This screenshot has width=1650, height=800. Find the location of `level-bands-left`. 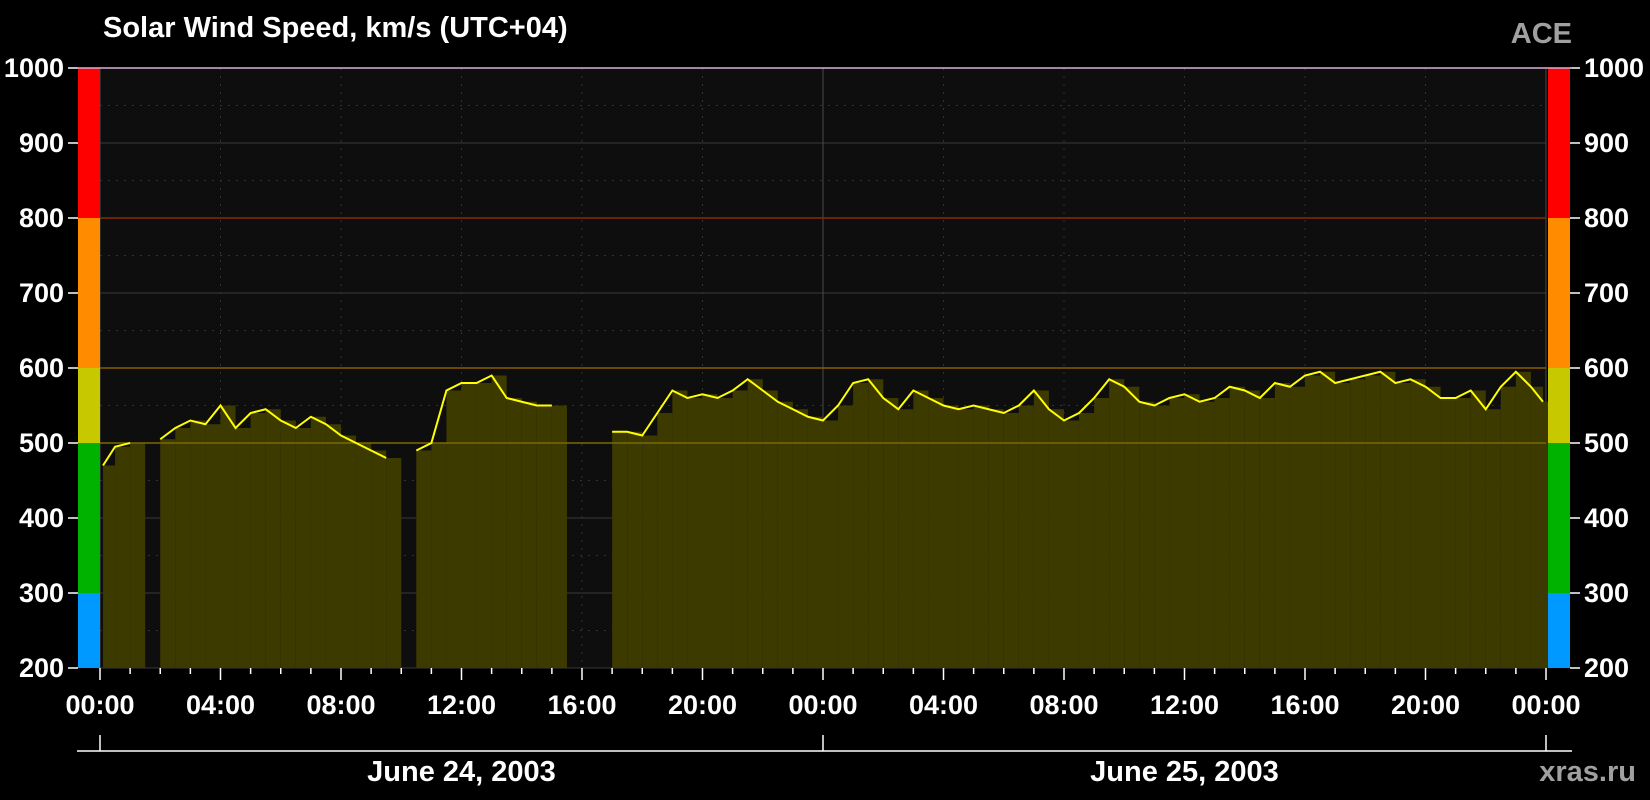

level-bands-left is located at coordinates (89, 368).